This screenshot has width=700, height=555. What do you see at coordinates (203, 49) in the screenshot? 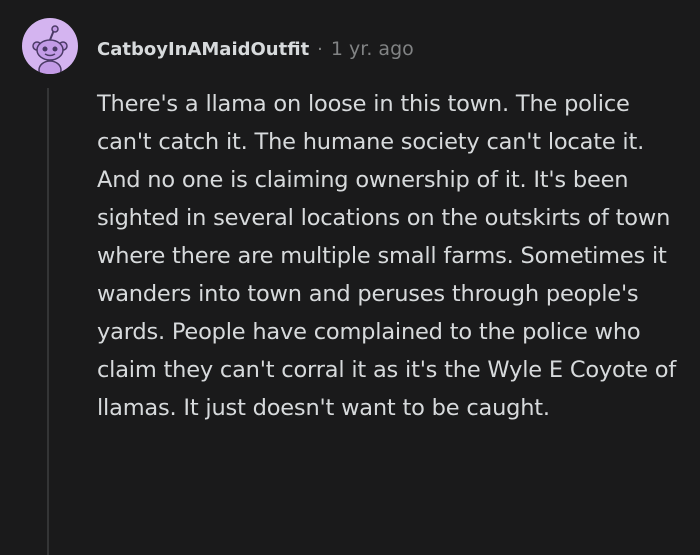
I see `username-link: CatboyInAMaidOutfit` at bounding box center [203, 49].